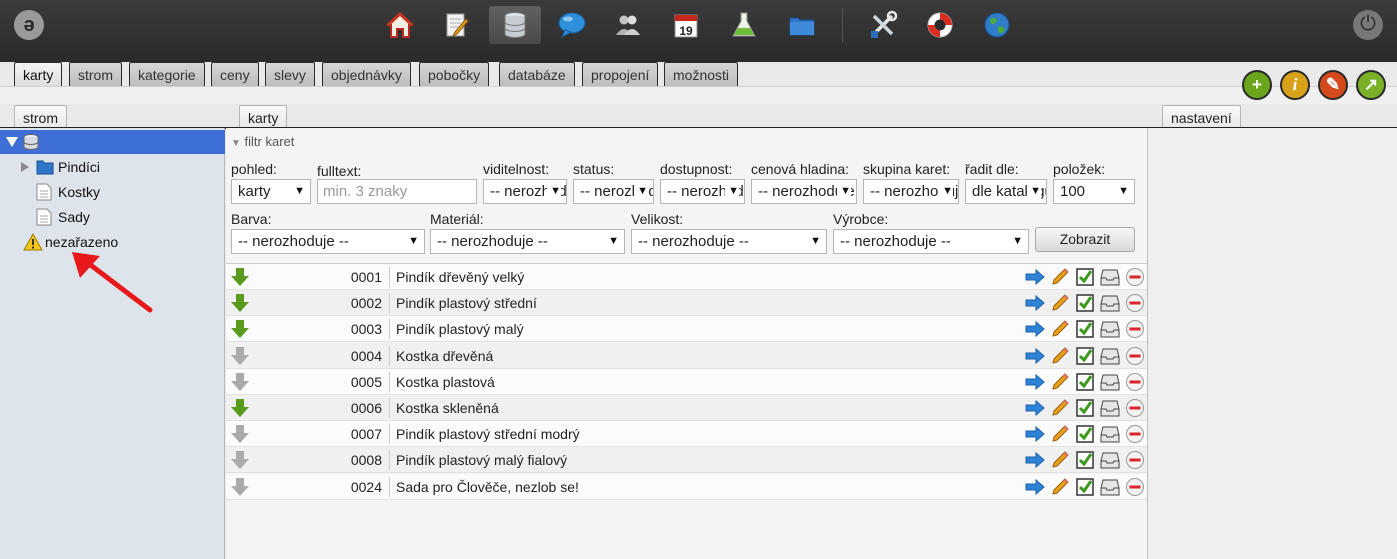 This screenshot has height=559, width=1397. What do you see at coordinates (40, 117) in the screenshot?
I see `panel-tab-strom: strom` at bounding box center [40, 117].